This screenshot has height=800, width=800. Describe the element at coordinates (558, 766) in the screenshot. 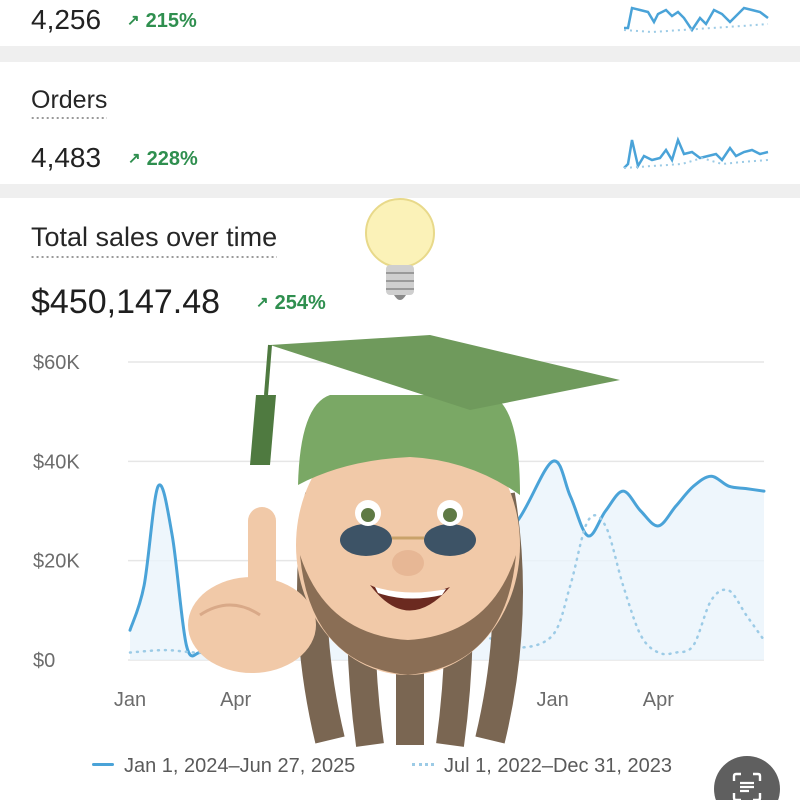

I see `legend-label: Jul 1, 2022–Dec 31, 2023` at that location.